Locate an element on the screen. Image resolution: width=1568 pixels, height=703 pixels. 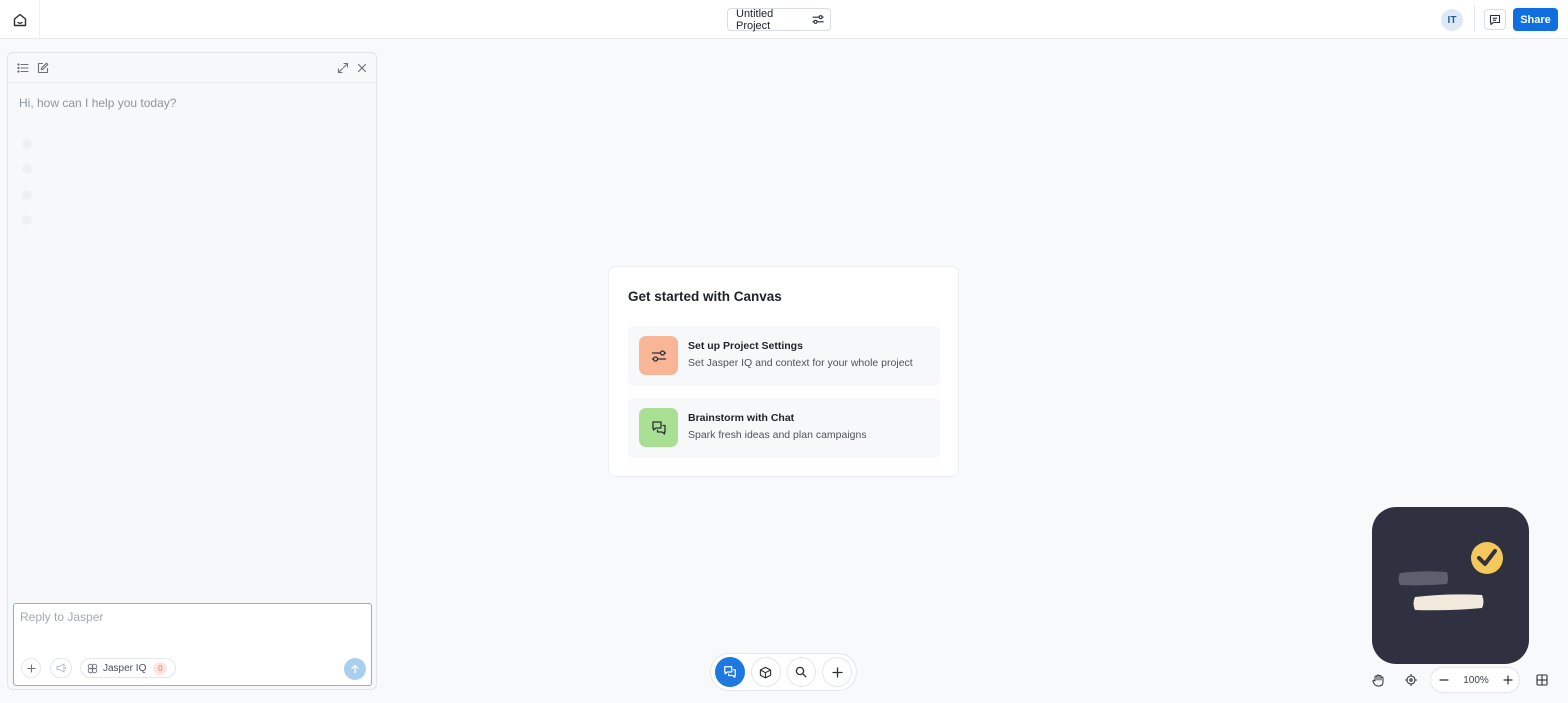
jasper-iq-button: Jasper IQ 0 is located at coordinates (128, 668).